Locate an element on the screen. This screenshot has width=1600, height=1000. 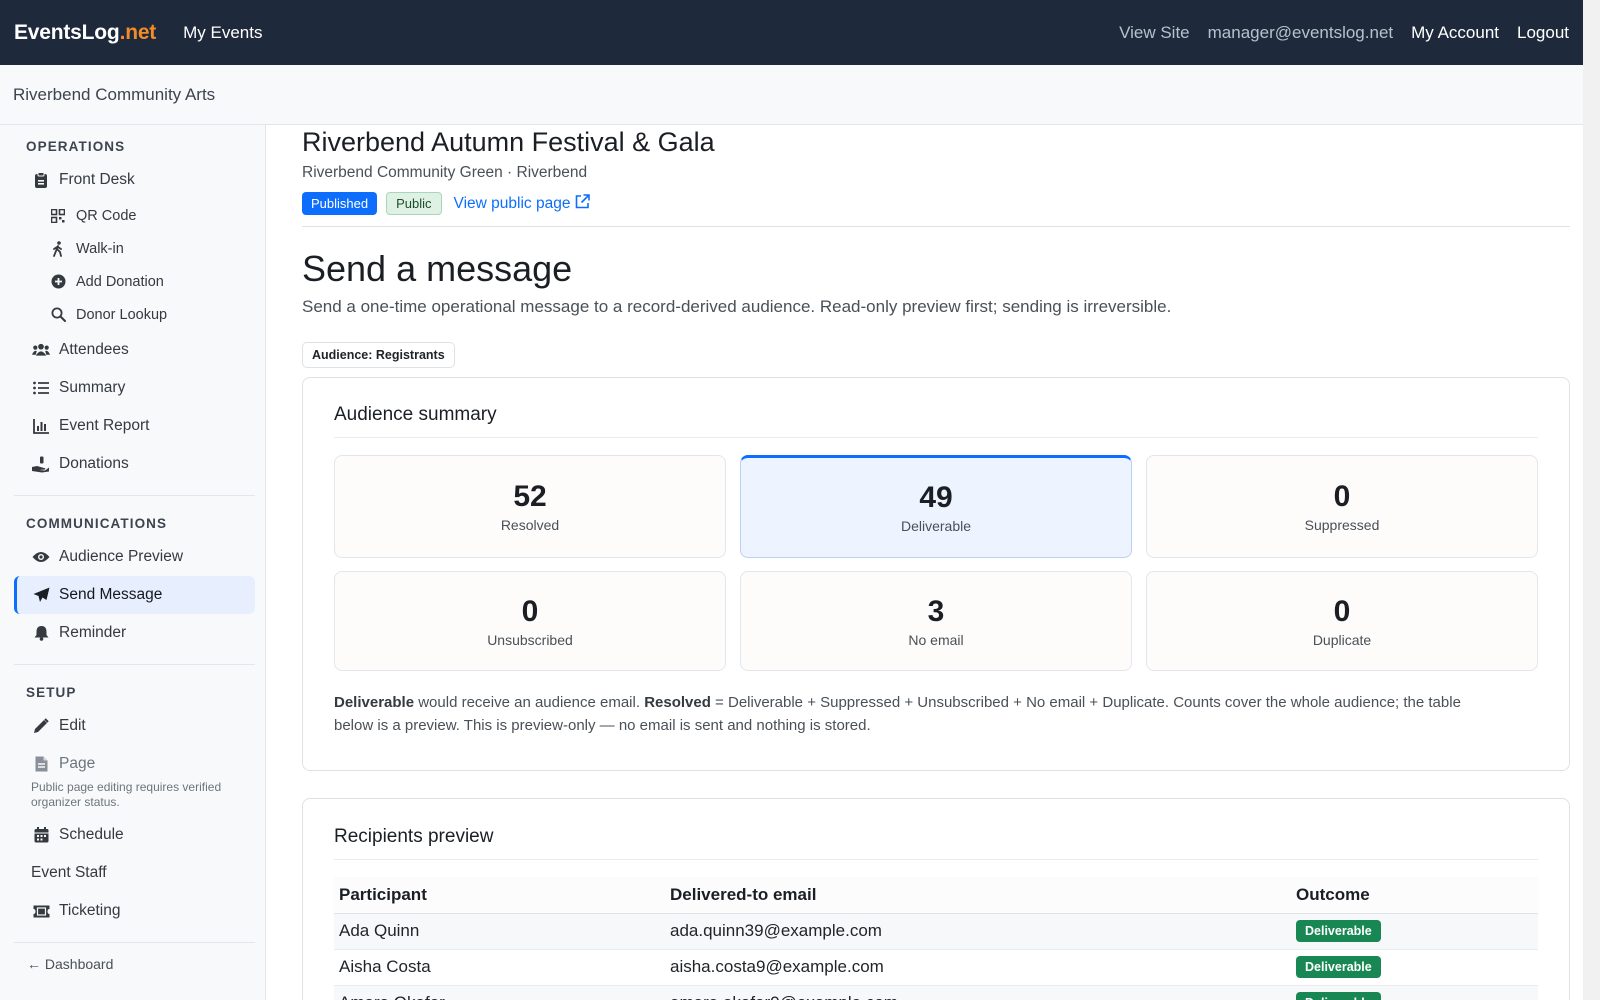
sidebar-item-edit: Edit is located at coordinates (134, 726).